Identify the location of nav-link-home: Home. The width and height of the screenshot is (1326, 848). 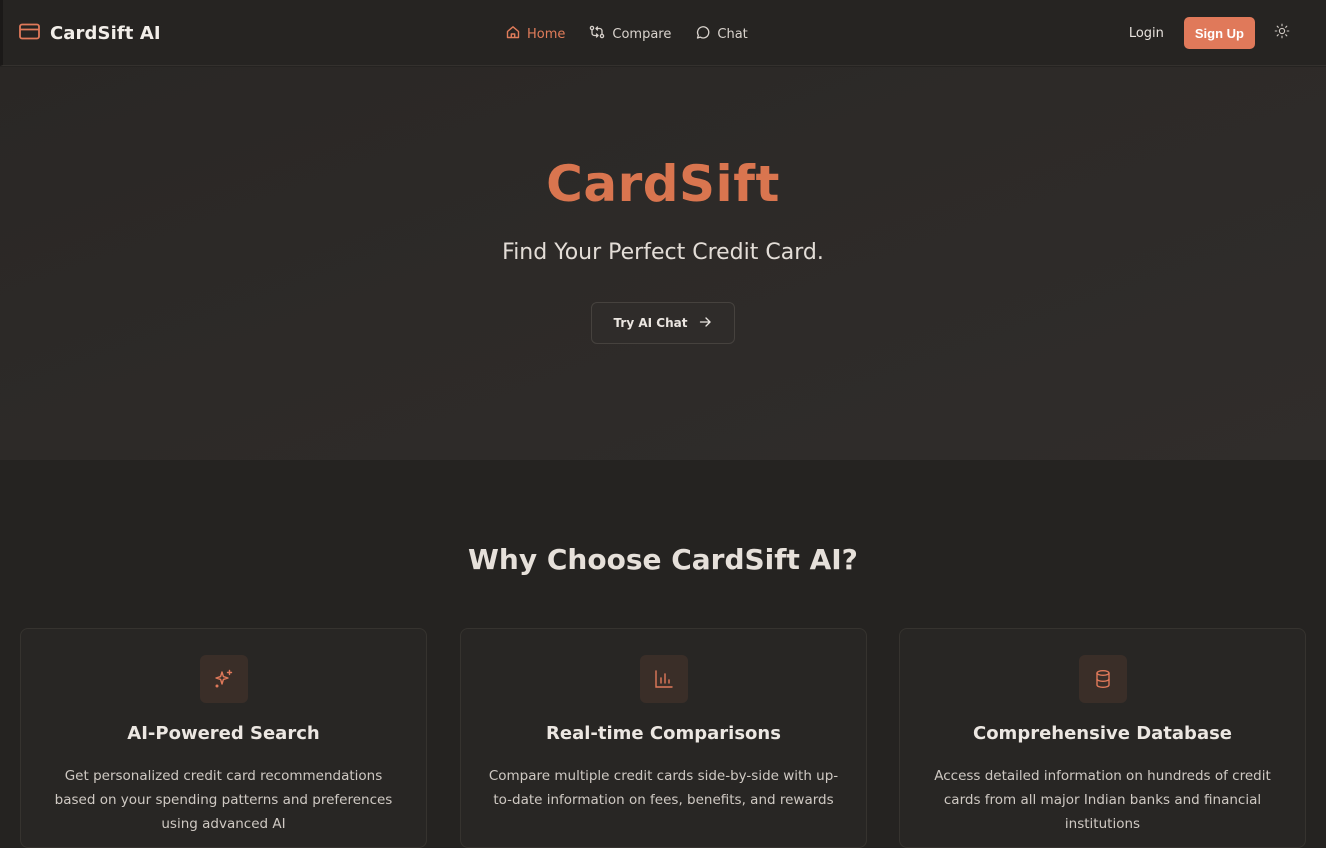
(535, 34).